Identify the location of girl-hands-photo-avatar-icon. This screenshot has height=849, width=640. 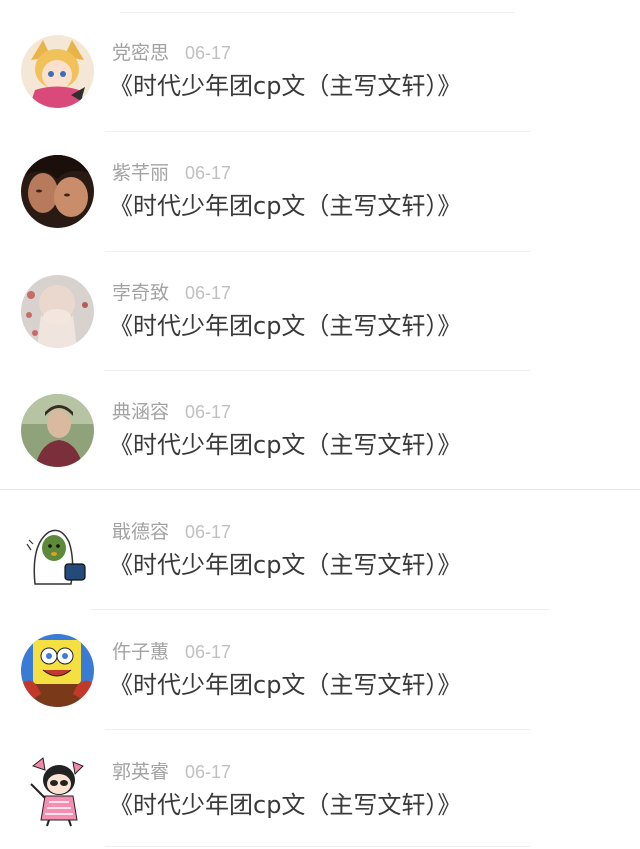
(57, 311).